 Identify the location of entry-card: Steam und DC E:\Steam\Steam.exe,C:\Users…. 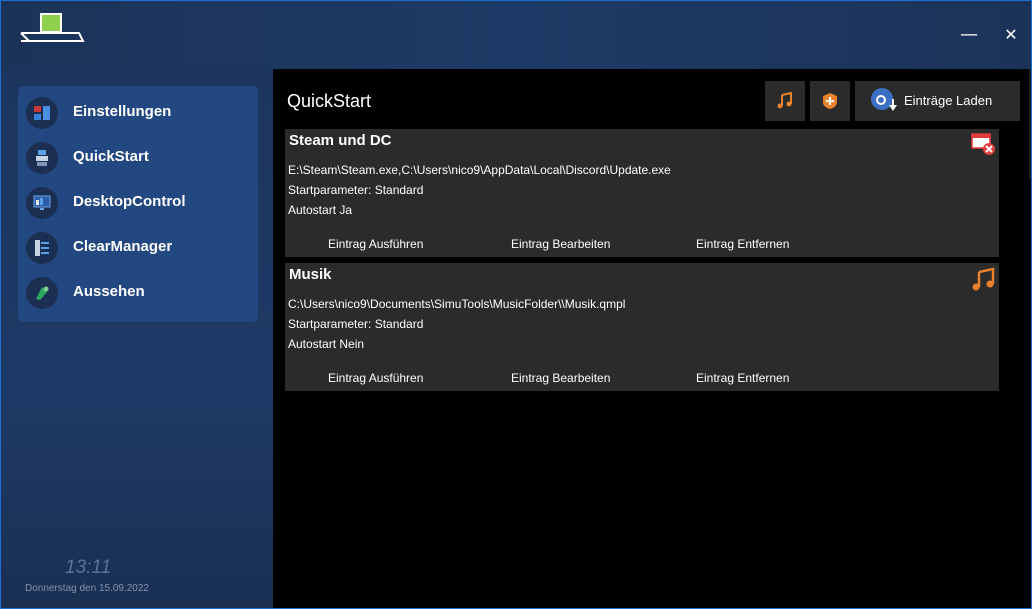
(642, 193).